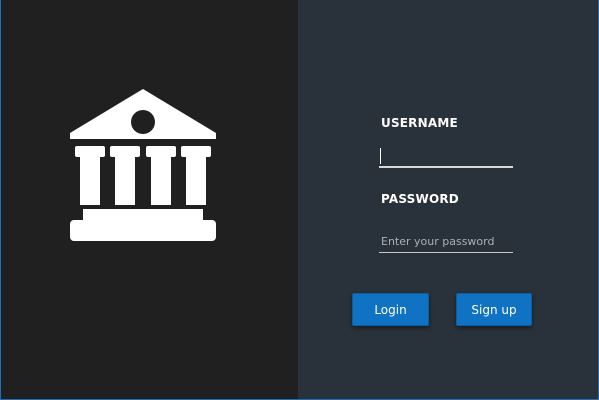 The height and width of the screenshot is (400, 599). What do you see at coordinates (390, 309) in the screenshot?
I see `login-button: Login` at bounding box center [390, 309].